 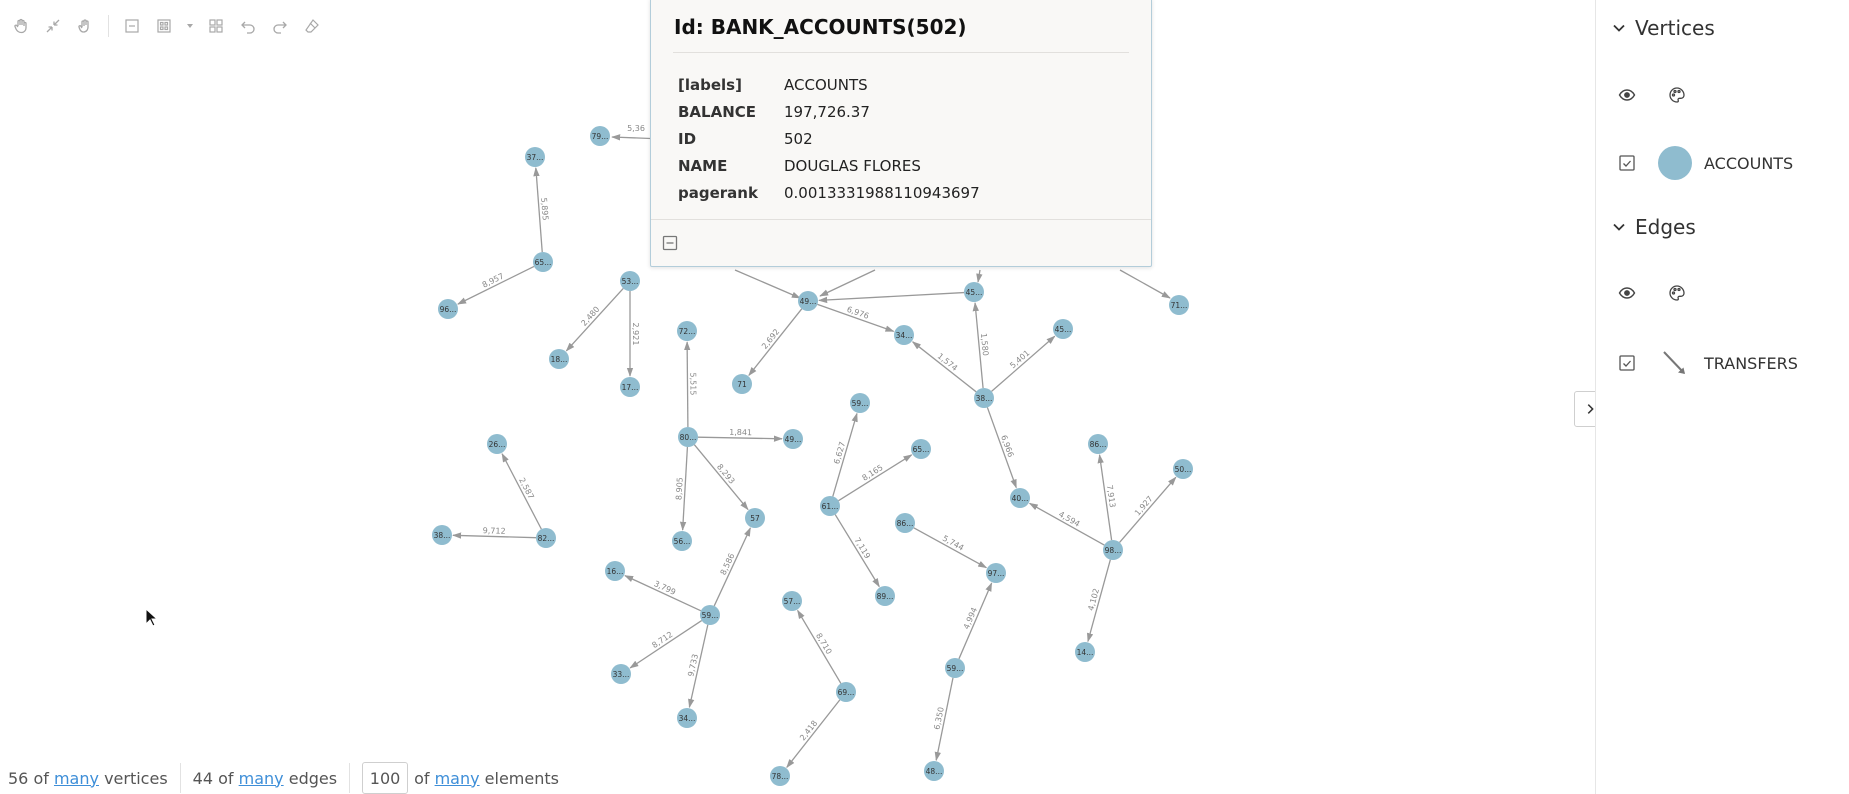 I want to click on popup-divider, so click(x=901, y=52).